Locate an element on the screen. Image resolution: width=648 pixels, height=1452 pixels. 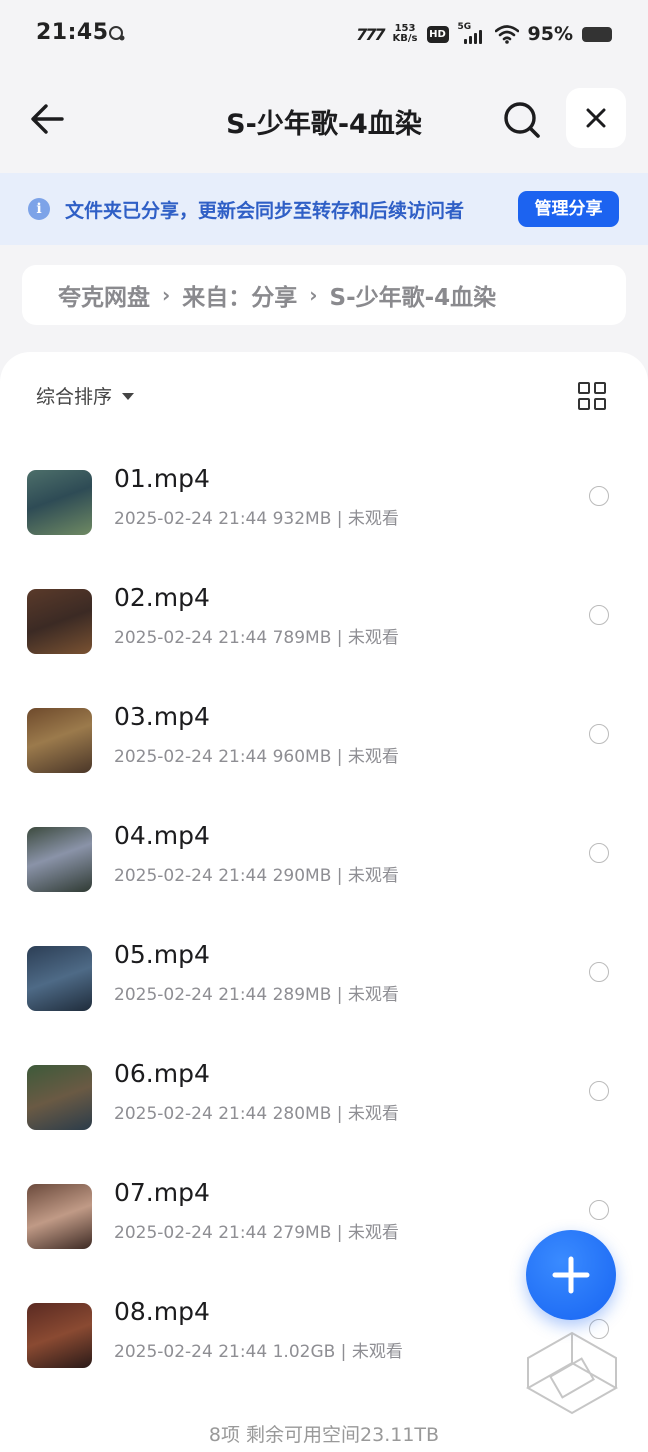
header: S-少年歌-4血染 is located at coordinates (324, 119).